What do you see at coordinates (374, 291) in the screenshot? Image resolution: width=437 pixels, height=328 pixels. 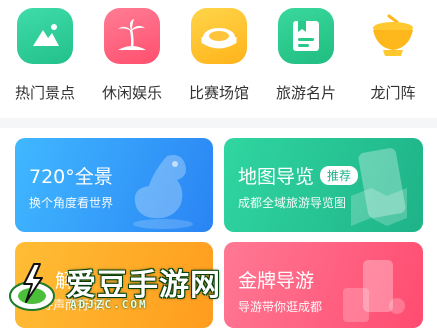 I see `tour-guide-illustration-icon` at bounding box center [374, 291].